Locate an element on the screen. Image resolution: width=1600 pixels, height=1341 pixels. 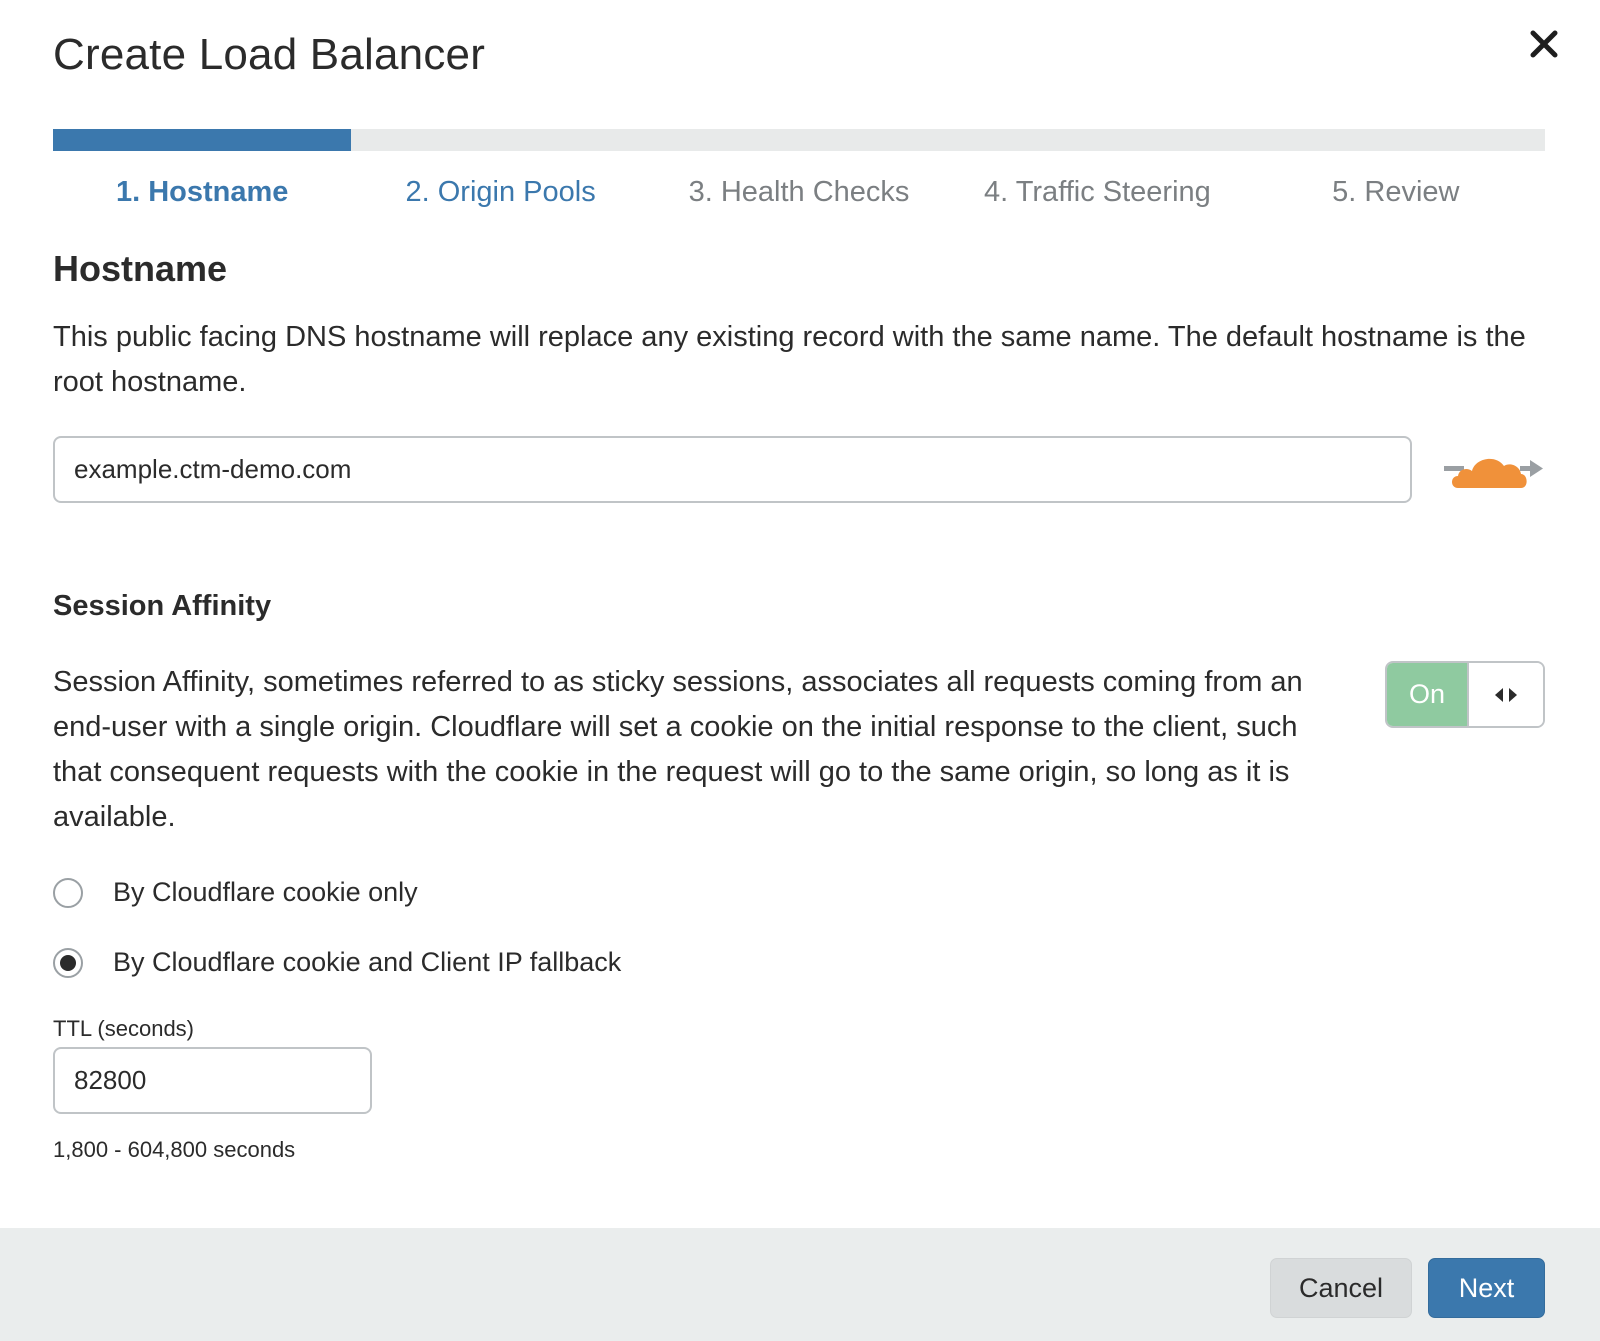
radio-label: By Cloudflare cookie only is located at coordinates (265, 892).